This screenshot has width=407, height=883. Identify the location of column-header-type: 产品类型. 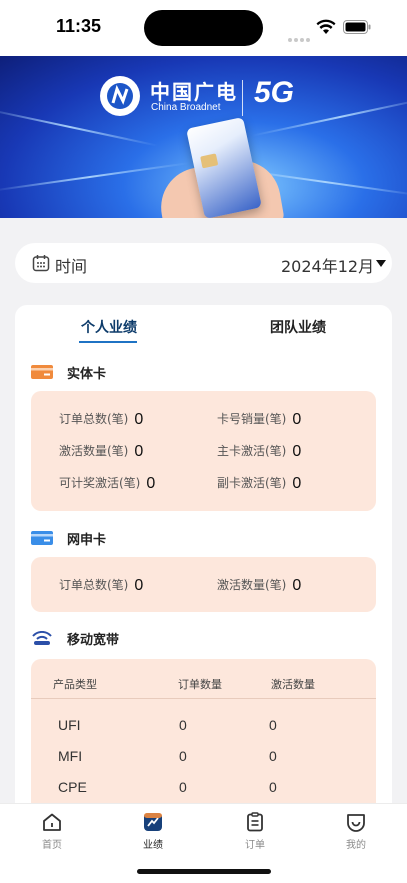
(75, 684).